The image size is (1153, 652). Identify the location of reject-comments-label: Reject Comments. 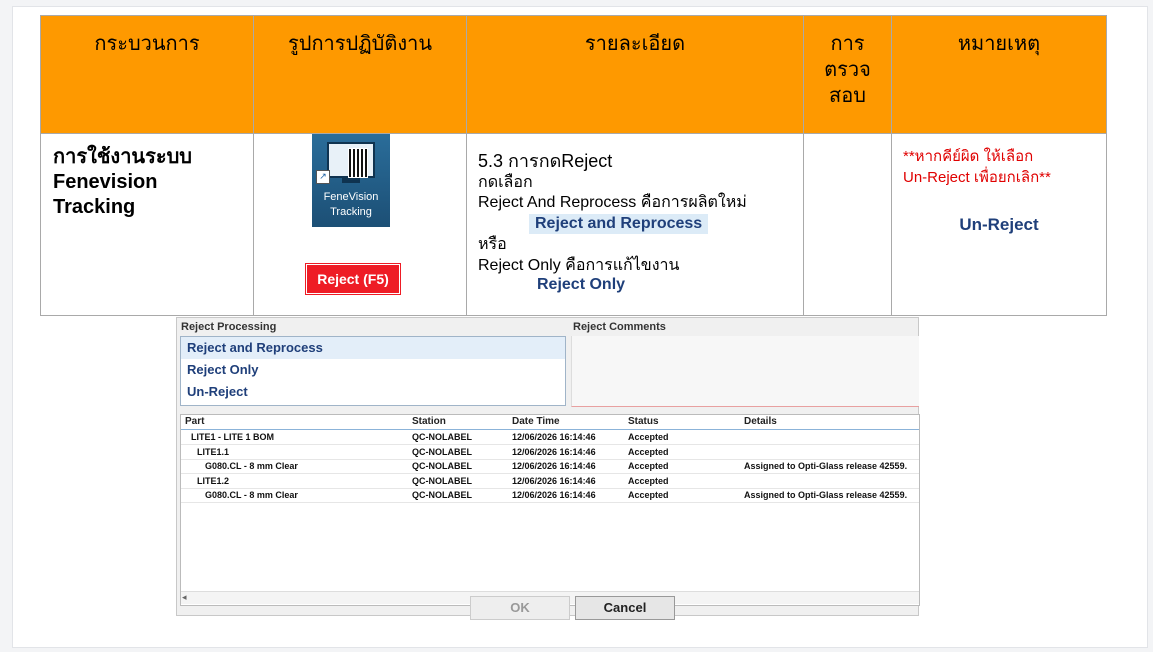
(619, 327).